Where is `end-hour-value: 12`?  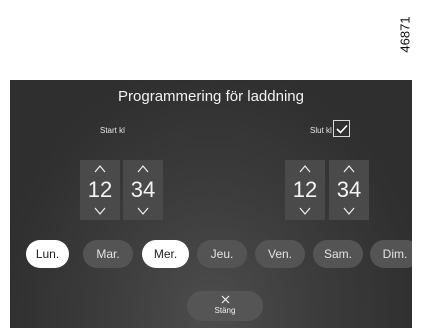 end-hour-value: 12 is located at coordinates (305, 189).